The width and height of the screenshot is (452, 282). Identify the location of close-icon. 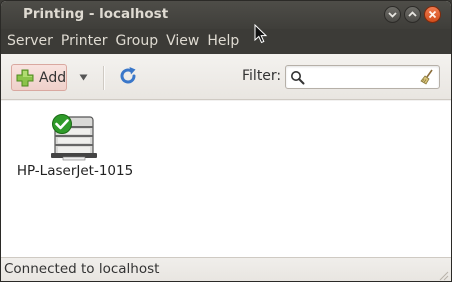
(432, 14).